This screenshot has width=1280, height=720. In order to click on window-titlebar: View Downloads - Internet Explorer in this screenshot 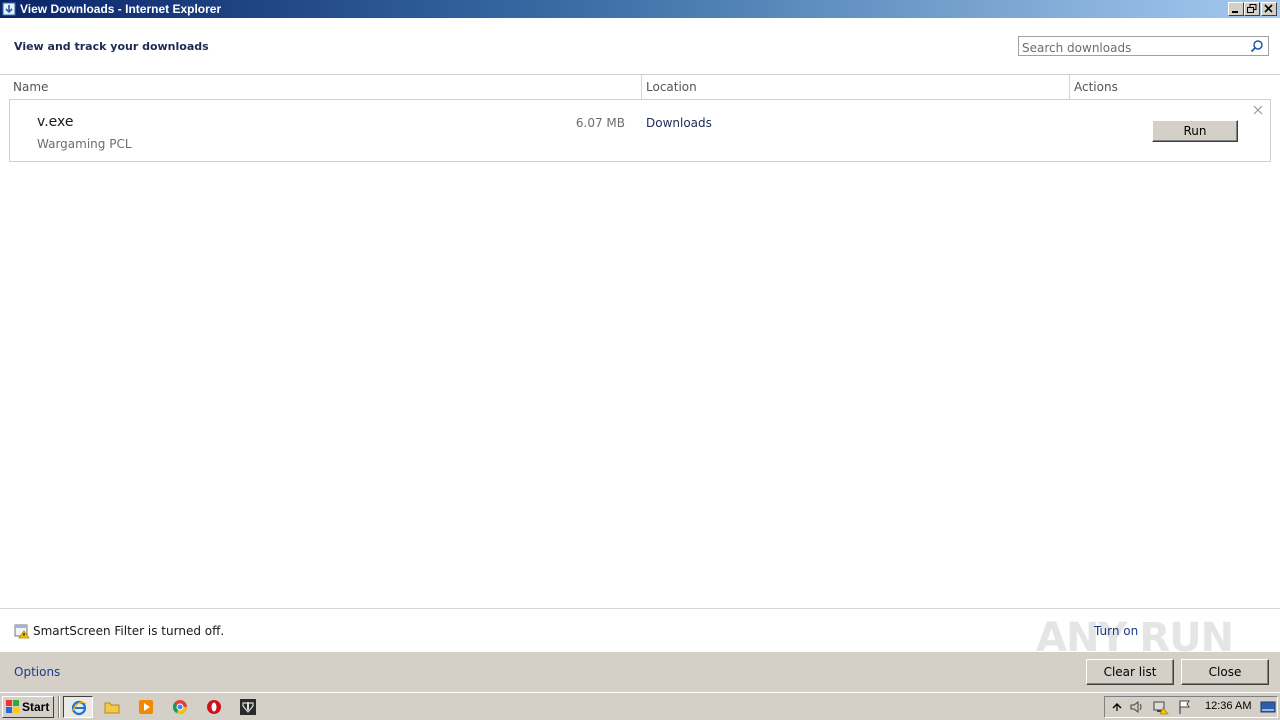, I will do `click(640, 9)`.